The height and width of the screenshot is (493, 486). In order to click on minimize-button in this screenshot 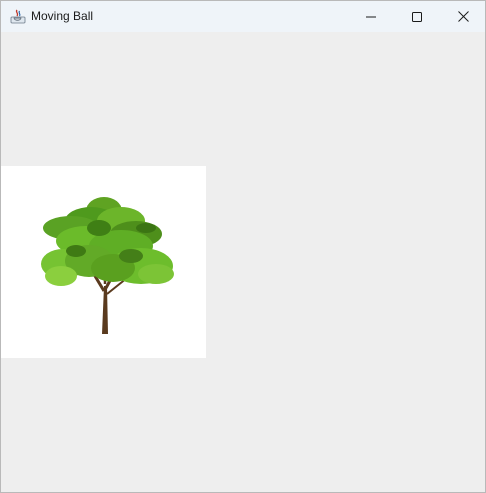, I will do `click(371, 16)`.